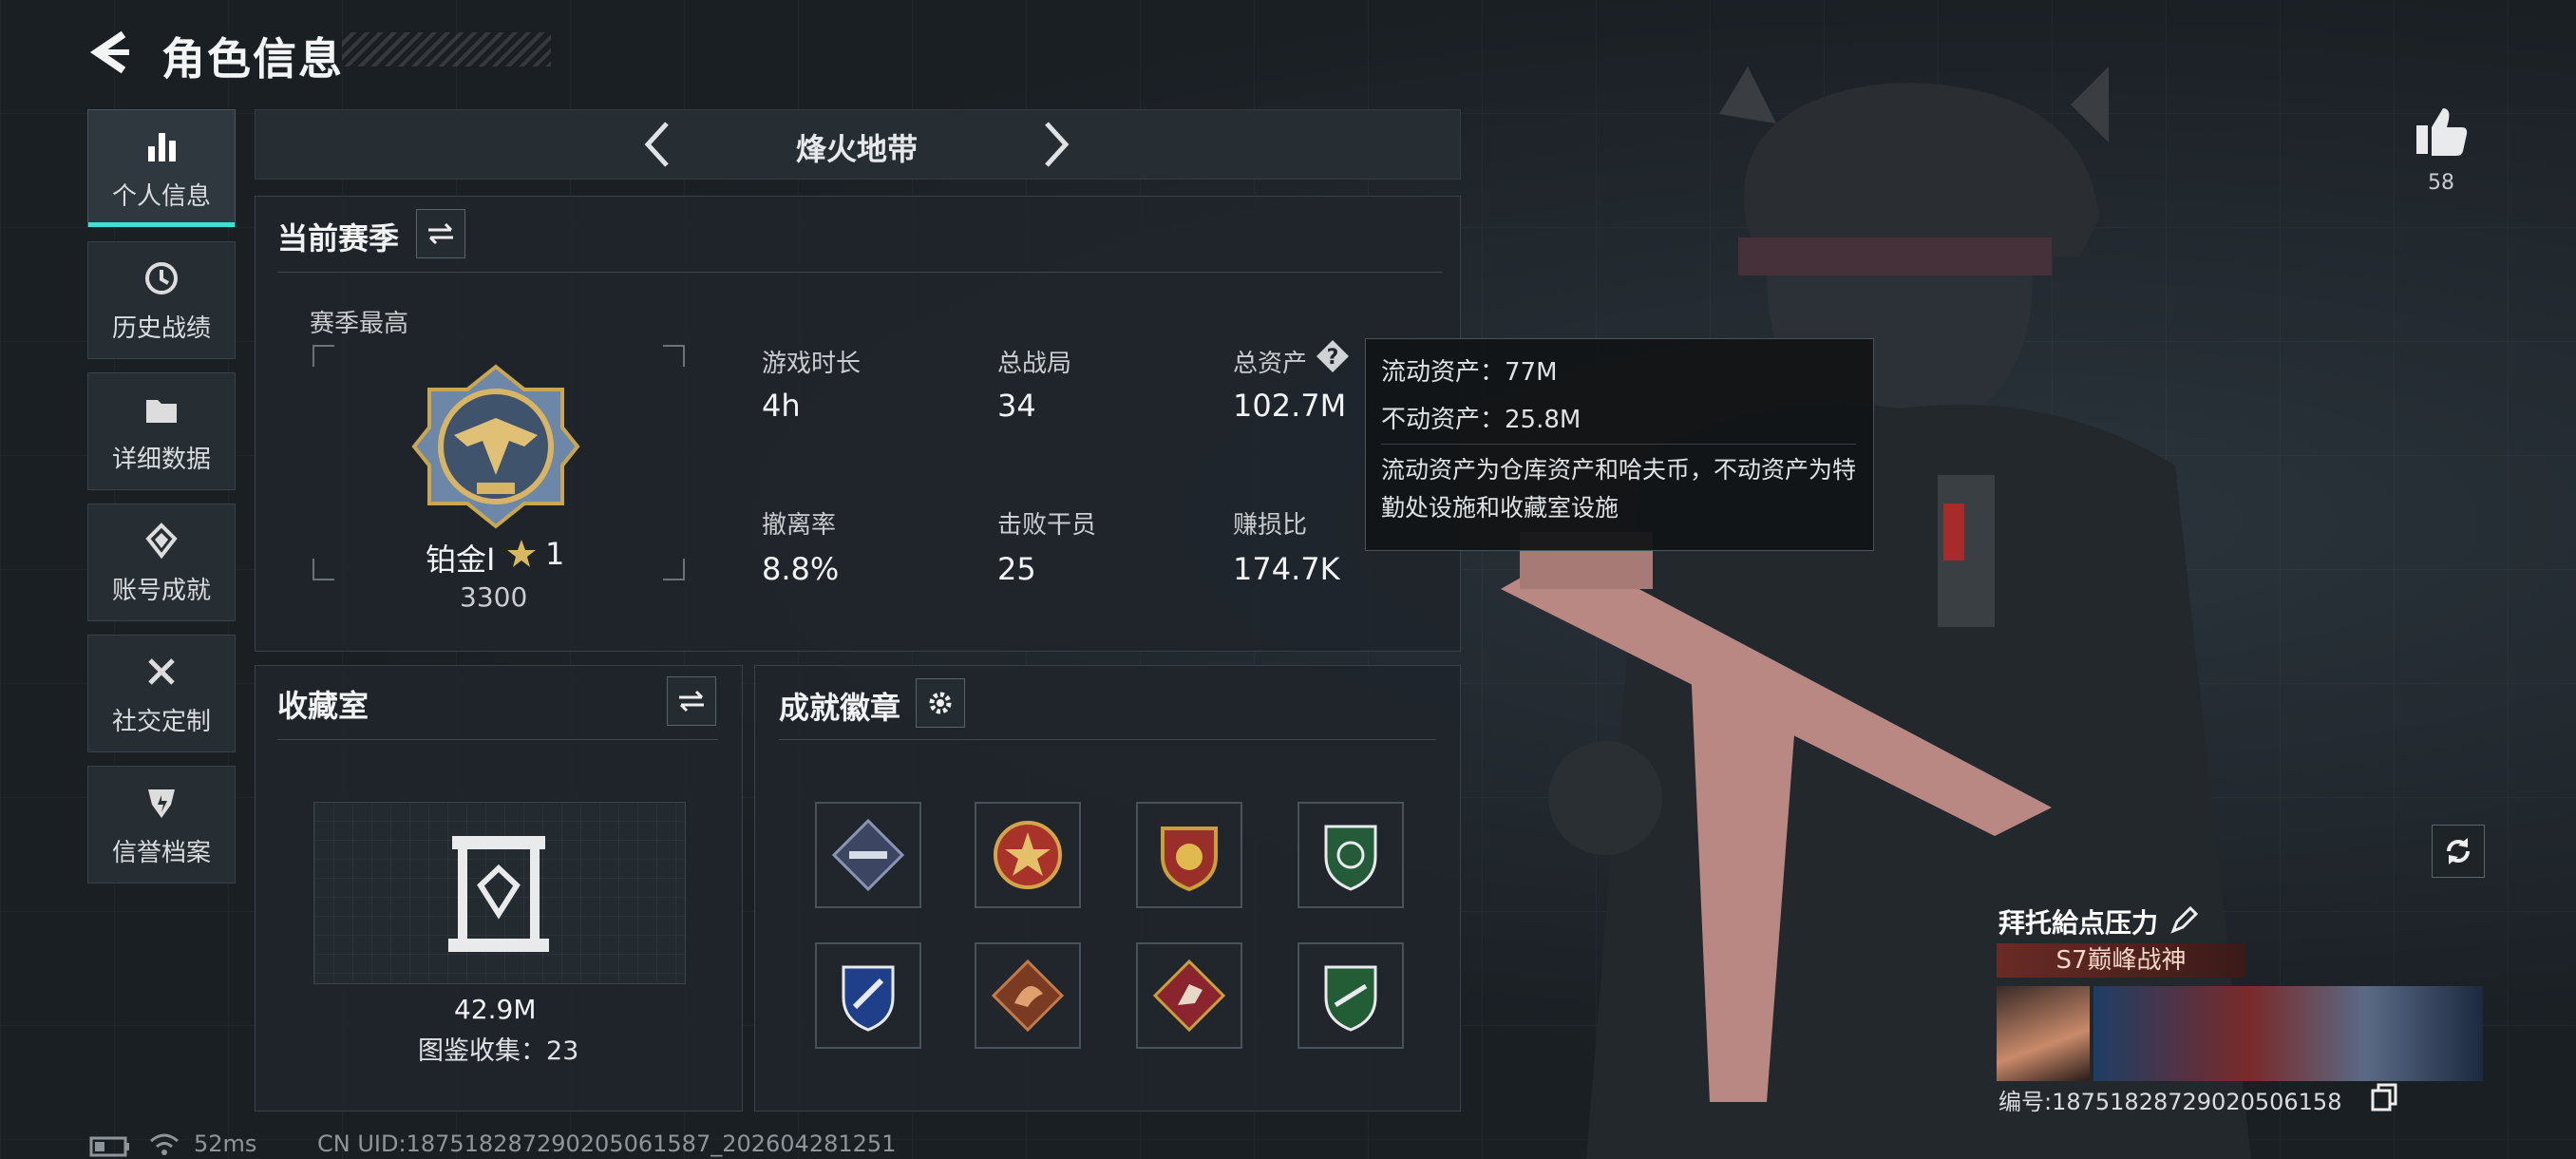  Describe the element at coordinates (498, 894) in the screenshot. I see `display-case-icon` at that location.